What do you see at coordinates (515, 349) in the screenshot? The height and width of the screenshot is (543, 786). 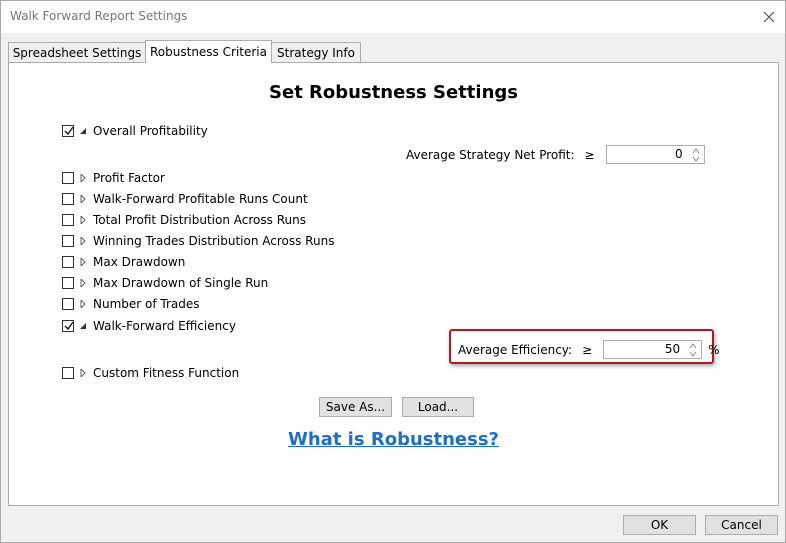 I see `efficiency-label: Average Efficiency:` at bounding box center [515, 349].